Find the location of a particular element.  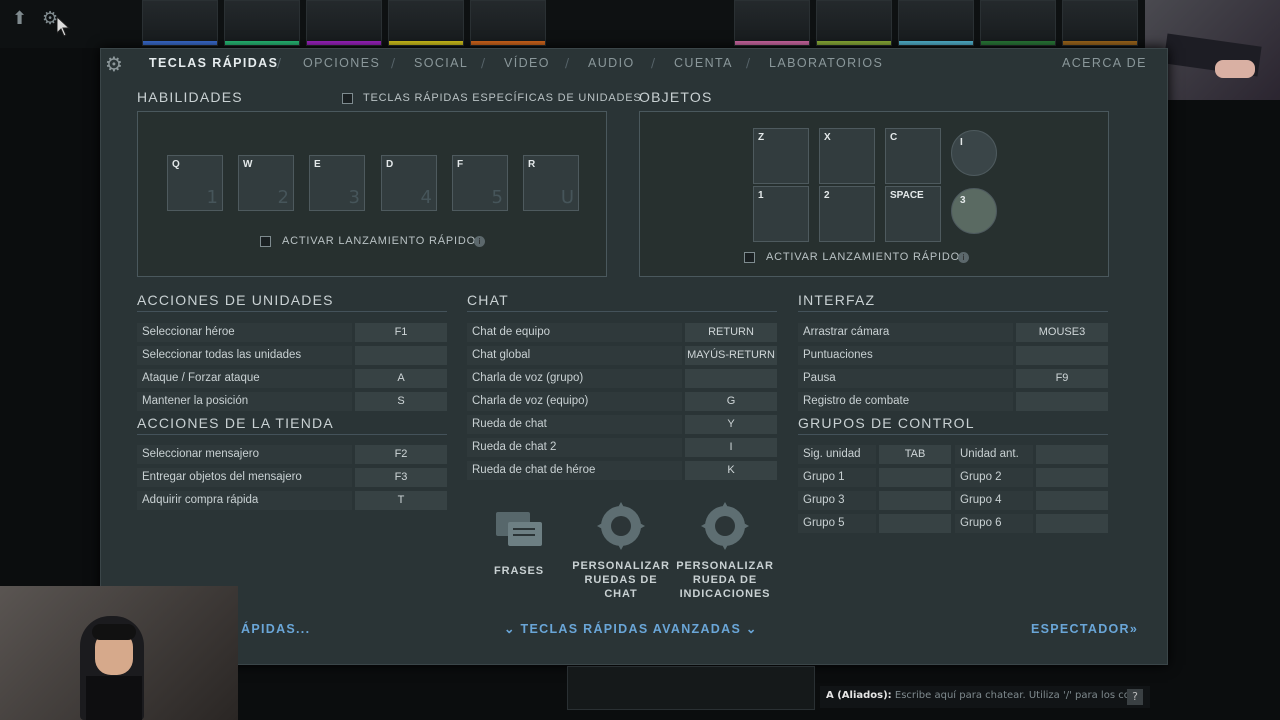

hotkey-value: F2 is located at coordinates (401, 454).